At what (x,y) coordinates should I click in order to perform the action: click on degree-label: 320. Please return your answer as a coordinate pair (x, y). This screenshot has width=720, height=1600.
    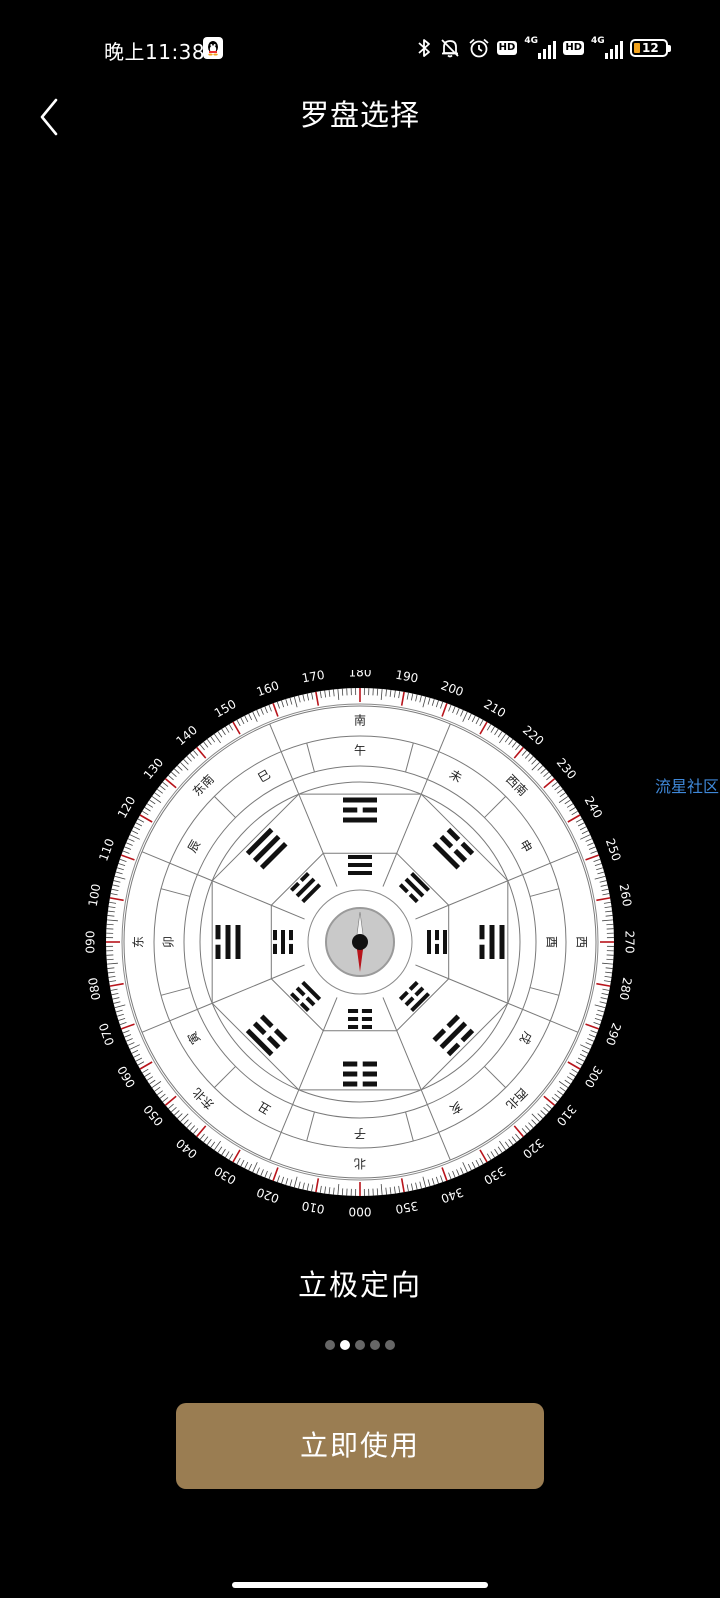
    Looking at the image, I should click on (533, 1148).